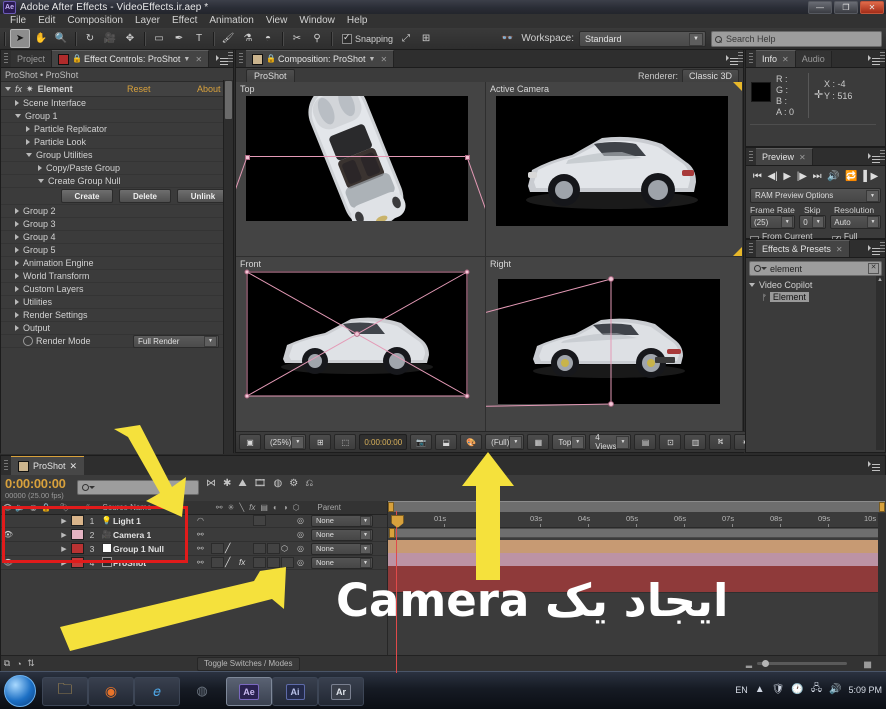 This screenshot has height=709, width=886. What do you see at coordinates (872, 7) in the screenshot?
I see `close-button: ✕` at bounding box center [872, 7].